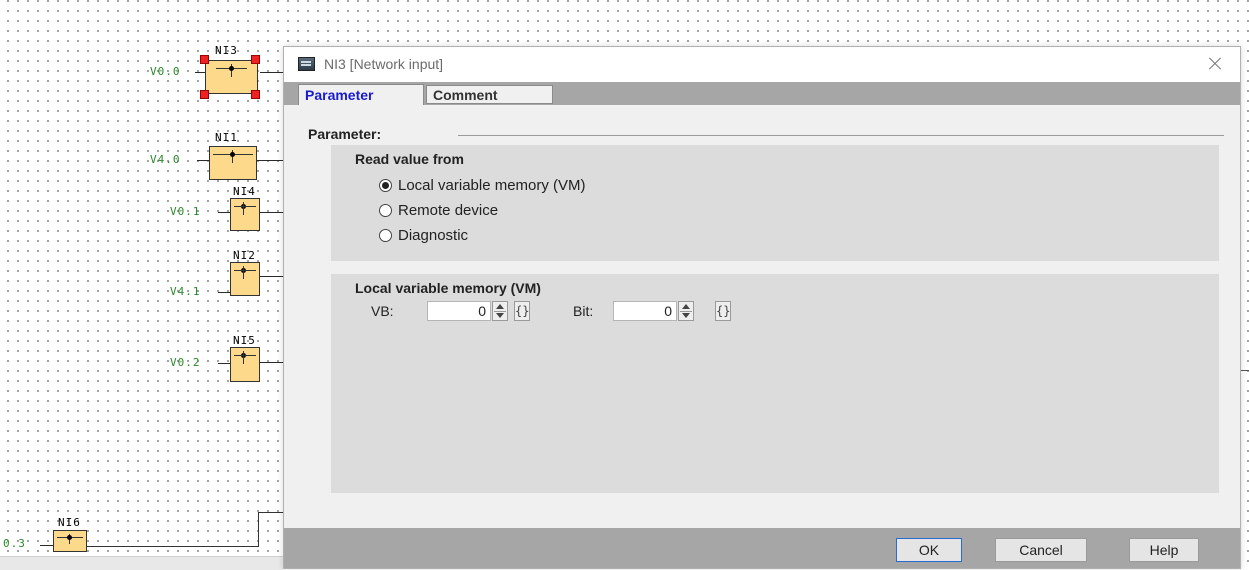 The width and height of the screenshot is (1249, 570). I want to click on divider, so click(841, 135).